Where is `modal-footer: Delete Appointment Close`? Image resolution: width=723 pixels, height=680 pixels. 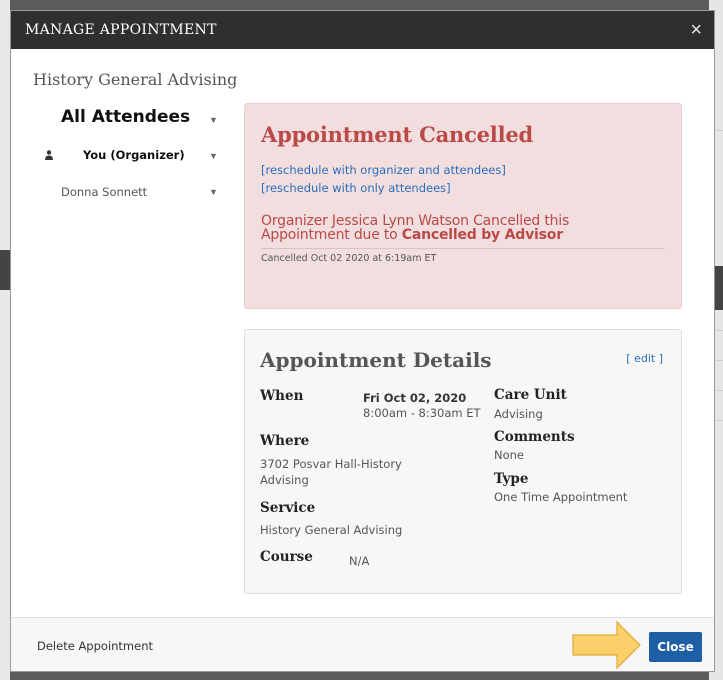
modal-footer: Delete Appointment Close is located at coordinates (362, 644).